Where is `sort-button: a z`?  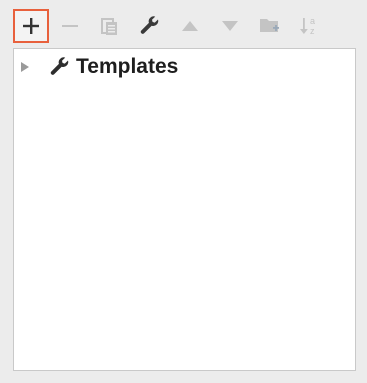
sort-button: a z is located at coordinates (310, 26).